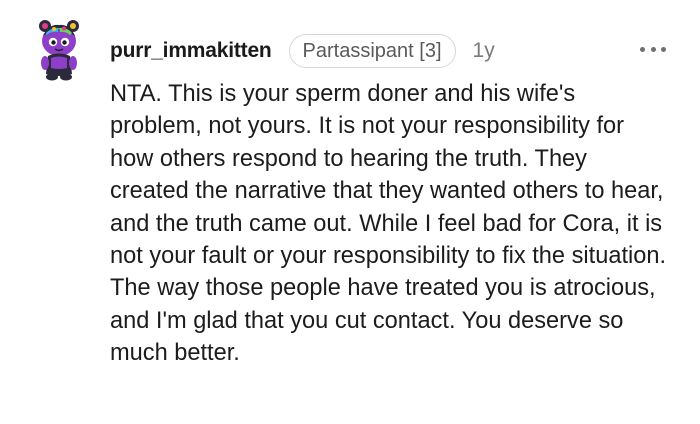 This screenshot has width=700, height=424. Describe the element at coordinates (642, 49) in the screenshot. I see `more-options-icon` at that location.